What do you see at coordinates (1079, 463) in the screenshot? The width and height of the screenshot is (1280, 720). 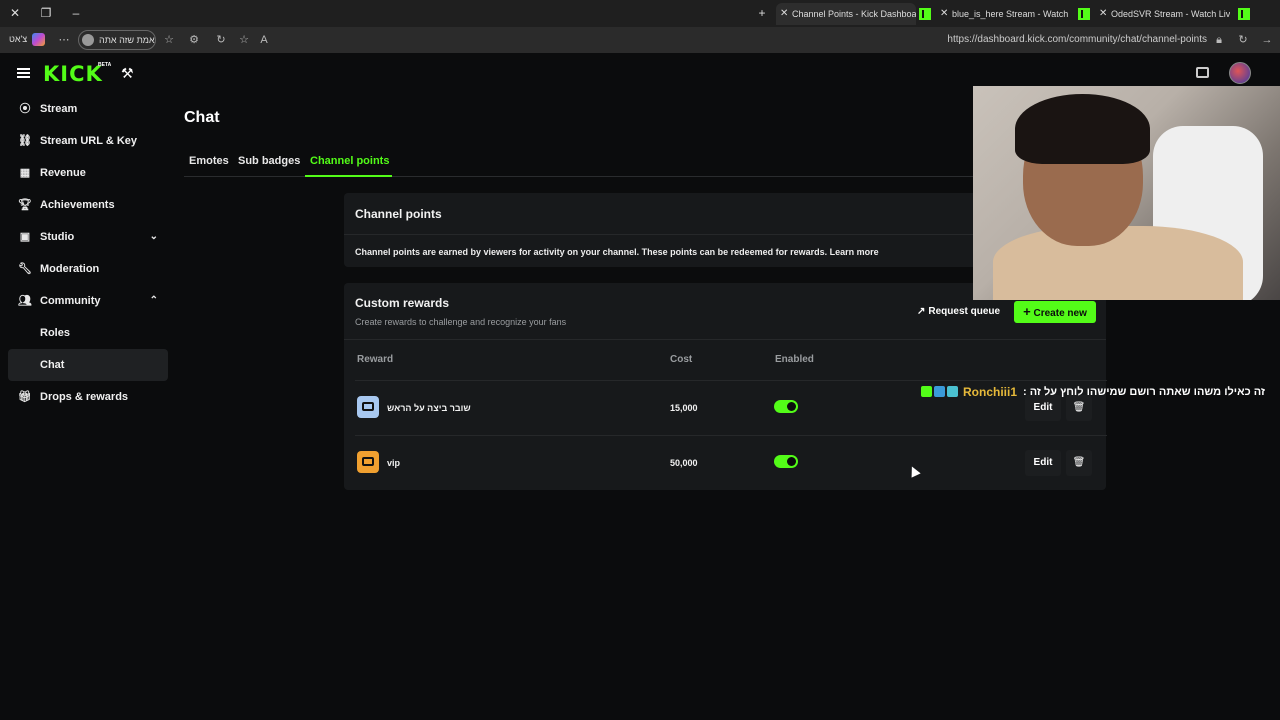 I see `trash-icon: 🗑︎` at bounding box center [1079, 463].